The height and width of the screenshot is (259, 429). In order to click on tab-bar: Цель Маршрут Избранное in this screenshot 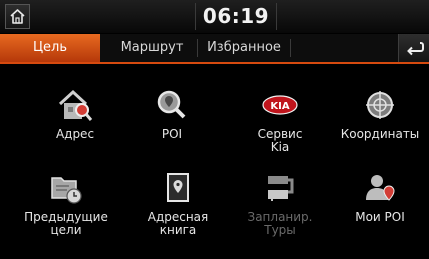, I will do `click(214, 49)`.